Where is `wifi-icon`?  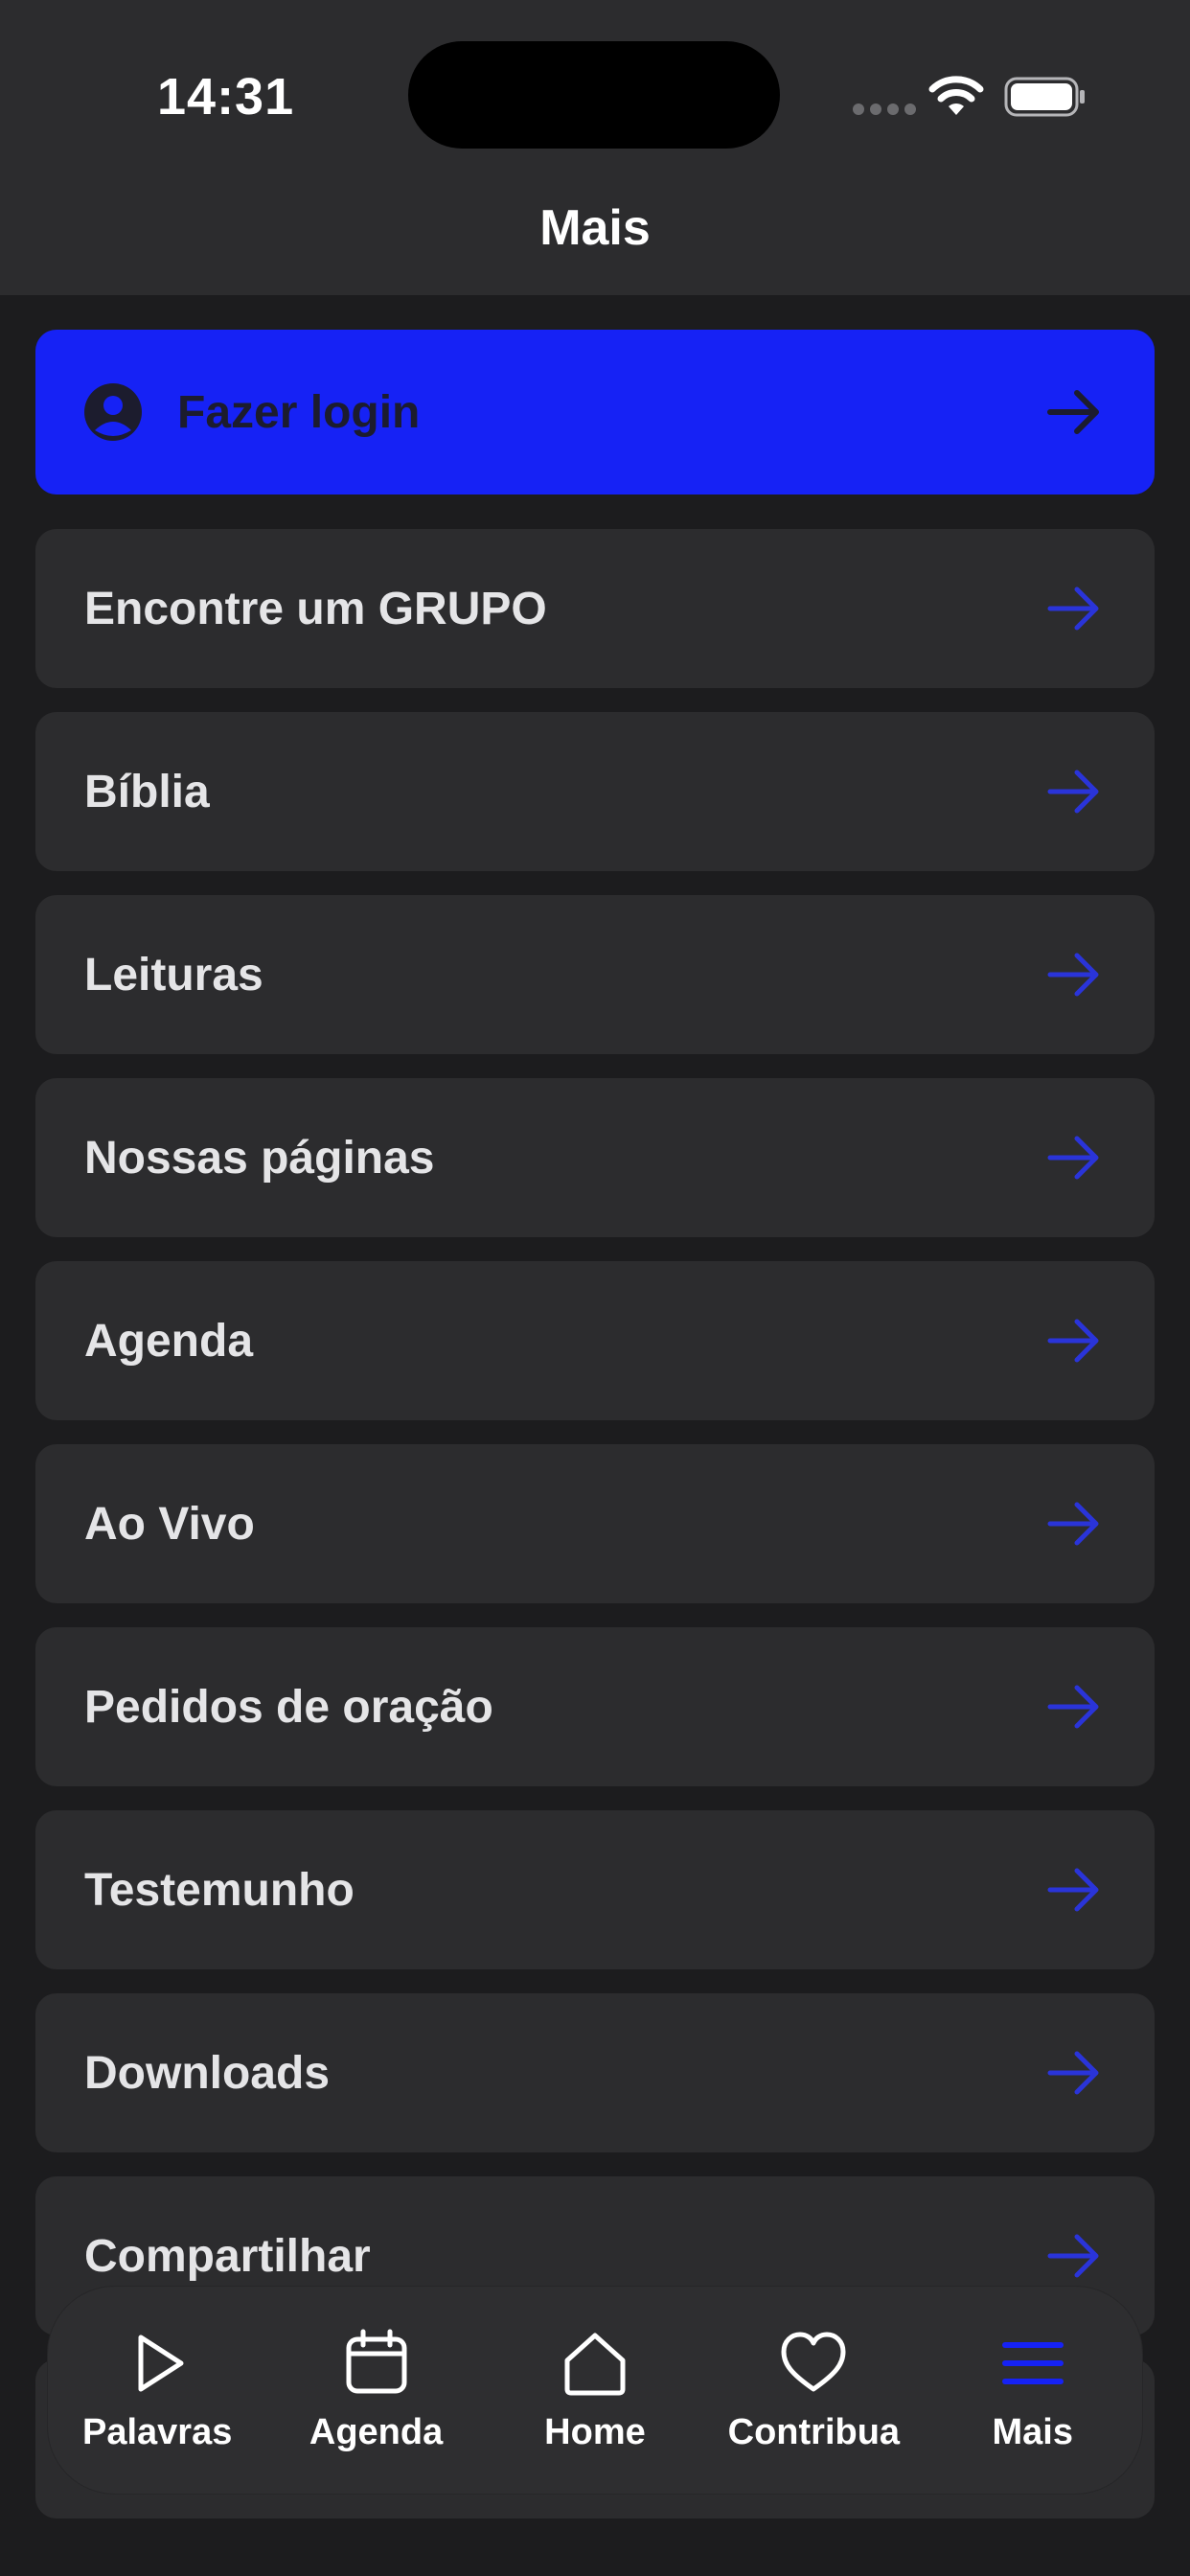
wifi-icon is located at coordinates (956, 95).